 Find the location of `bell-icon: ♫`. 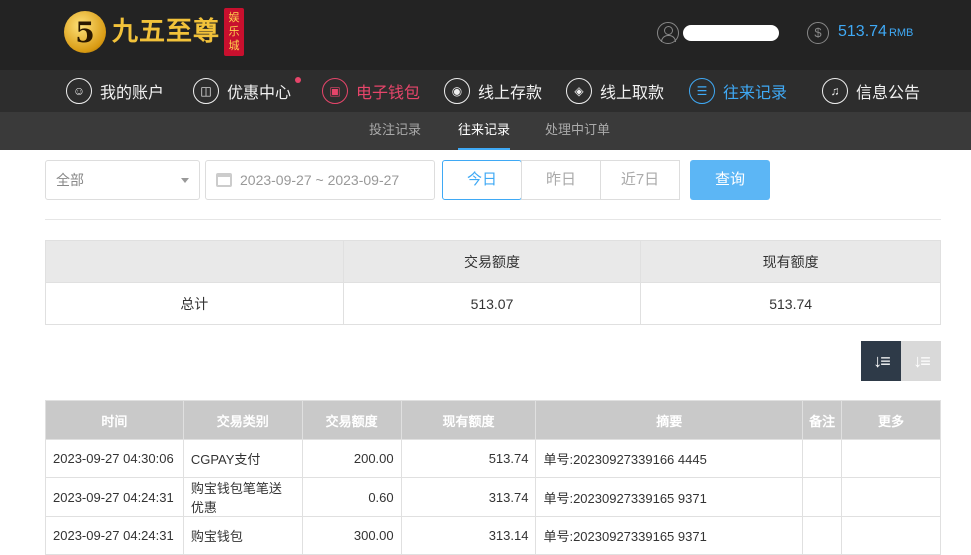

bell-icon: ♫ is located at coordinates (835, 91).